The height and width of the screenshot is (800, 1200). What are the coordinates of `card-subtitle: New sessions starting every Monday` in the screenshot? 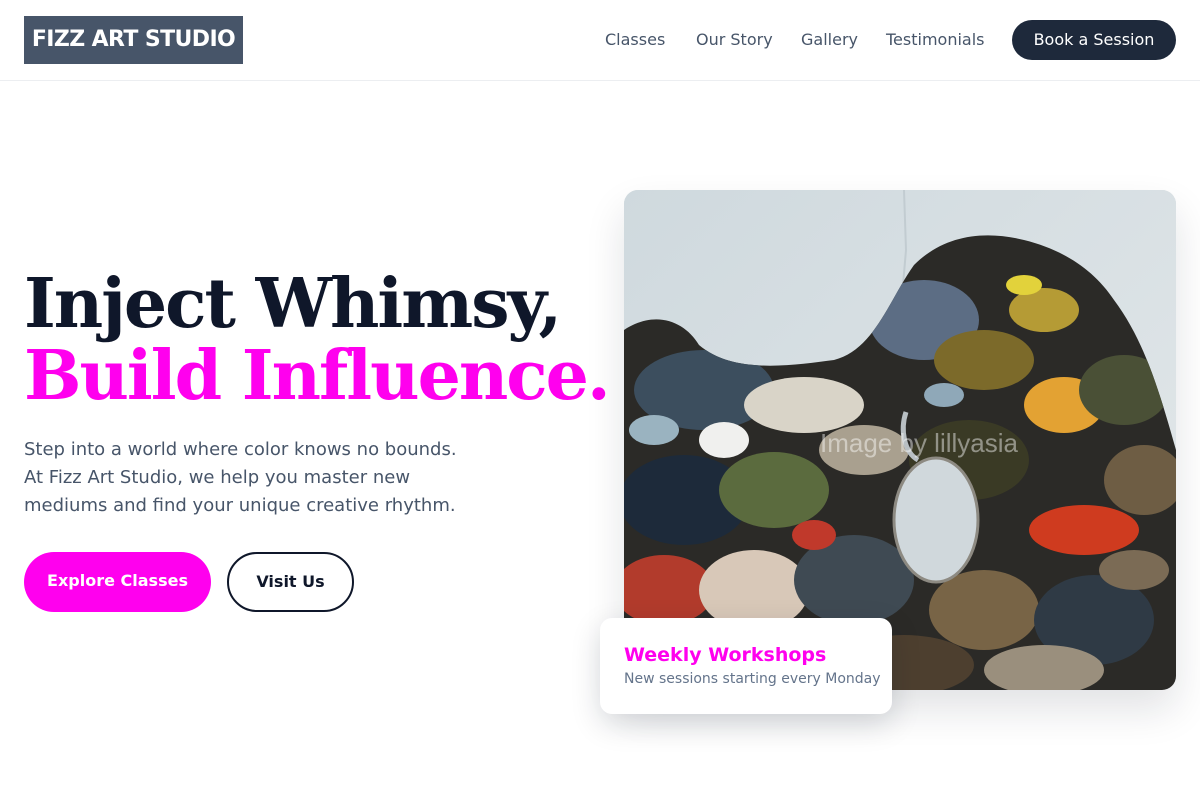 It's located at (752, 679).